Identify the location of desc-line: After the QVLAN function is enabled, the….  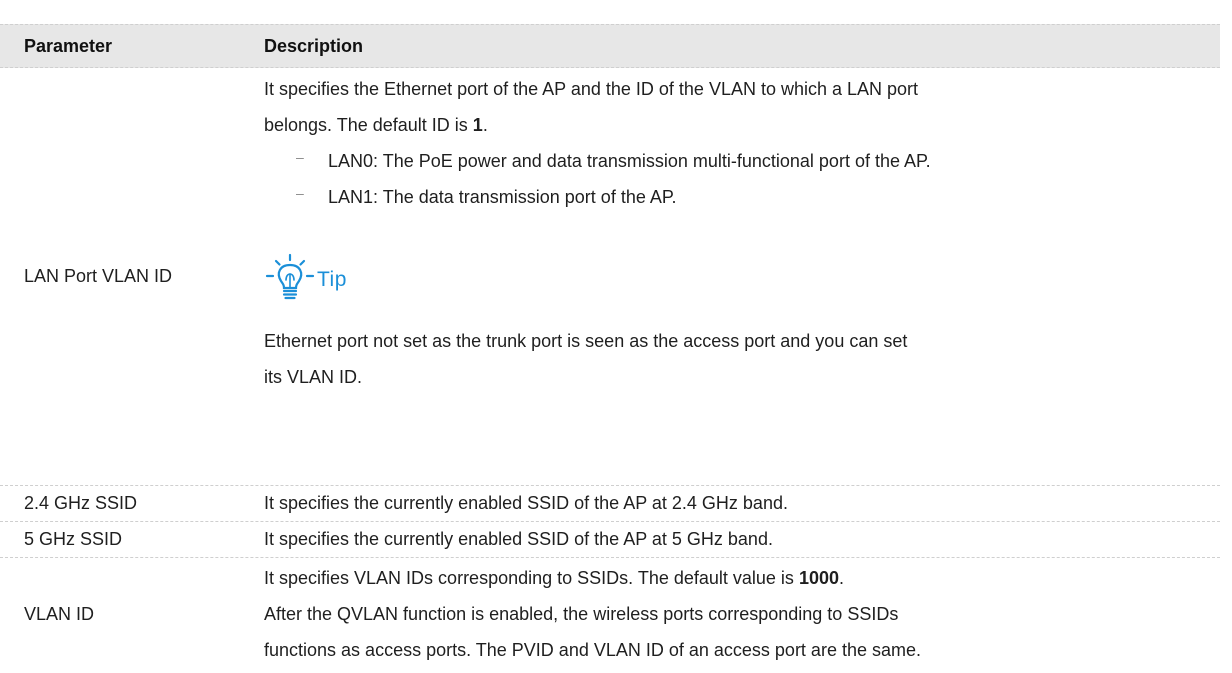
(581, 614).